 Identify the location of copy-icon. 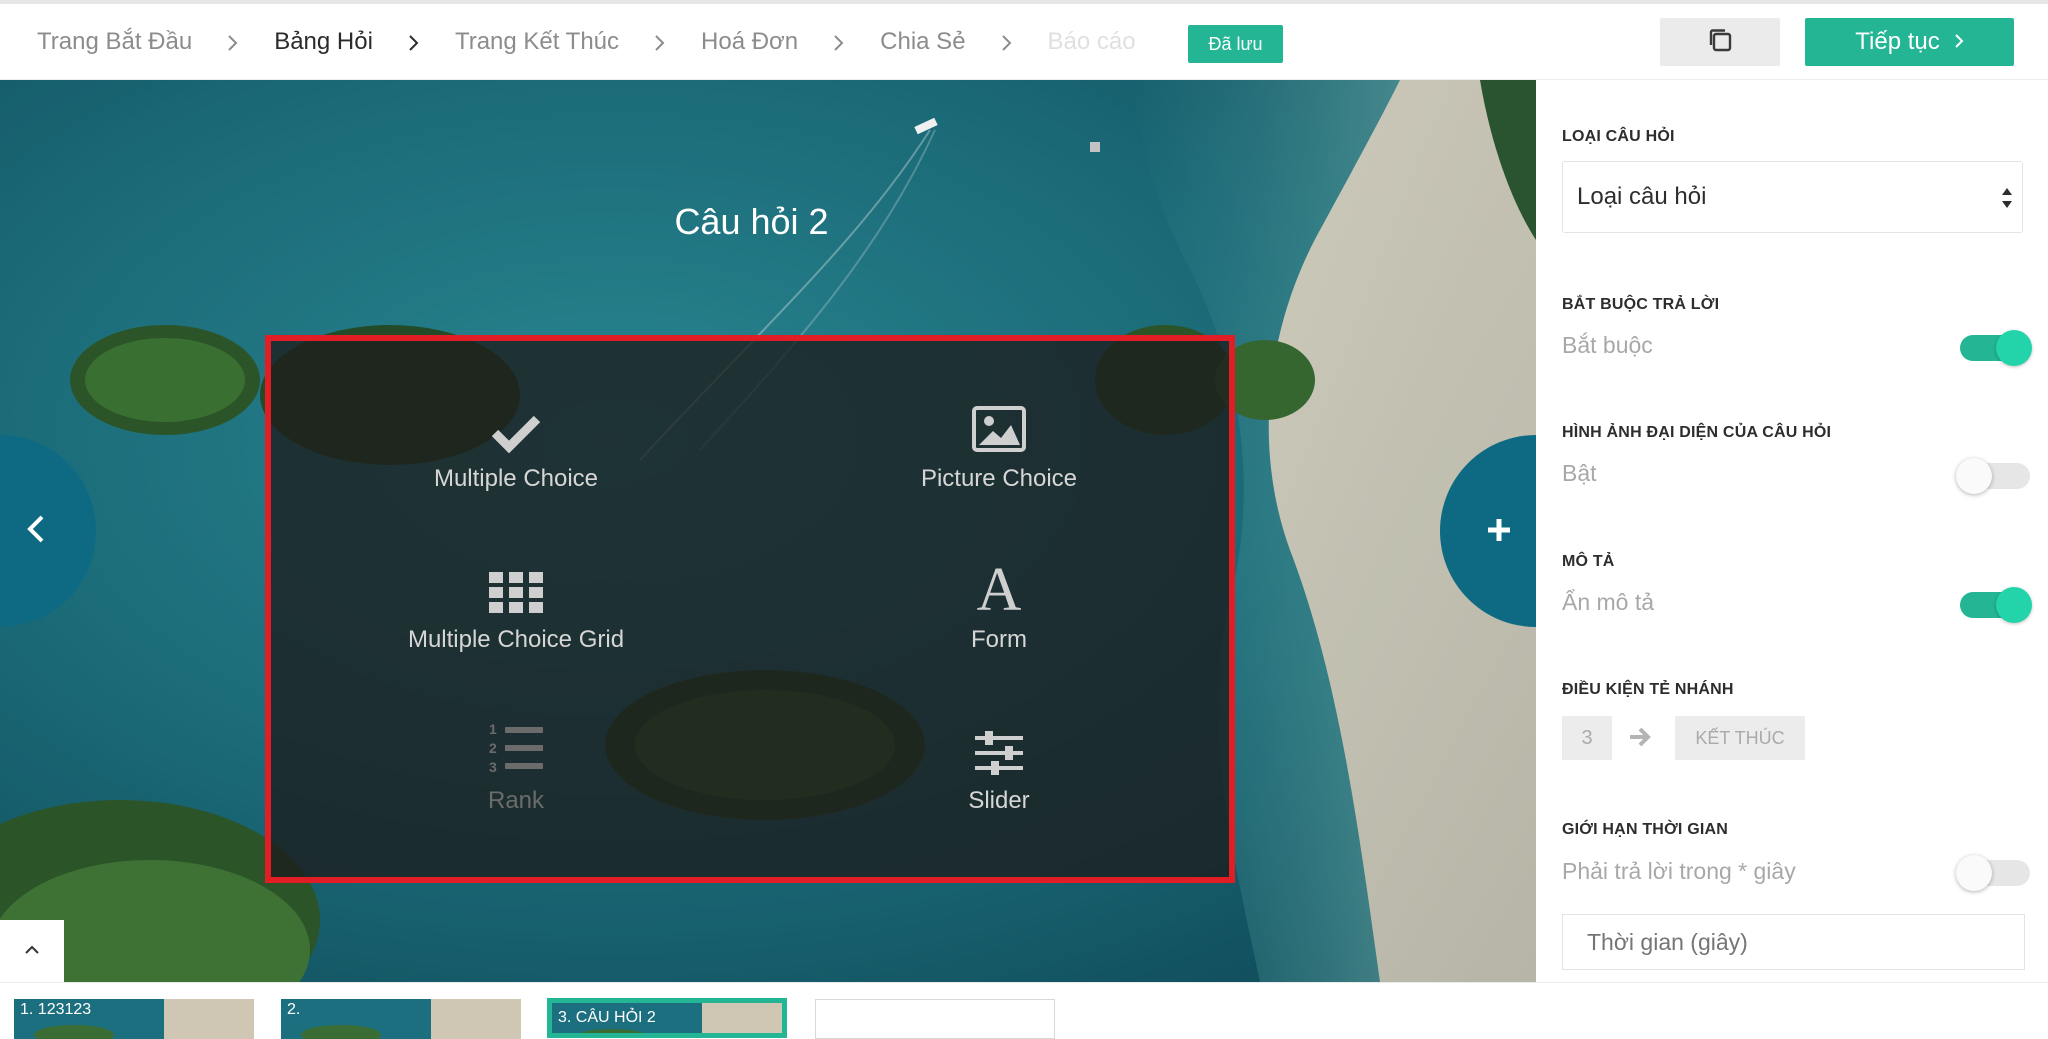
(1720, 42).